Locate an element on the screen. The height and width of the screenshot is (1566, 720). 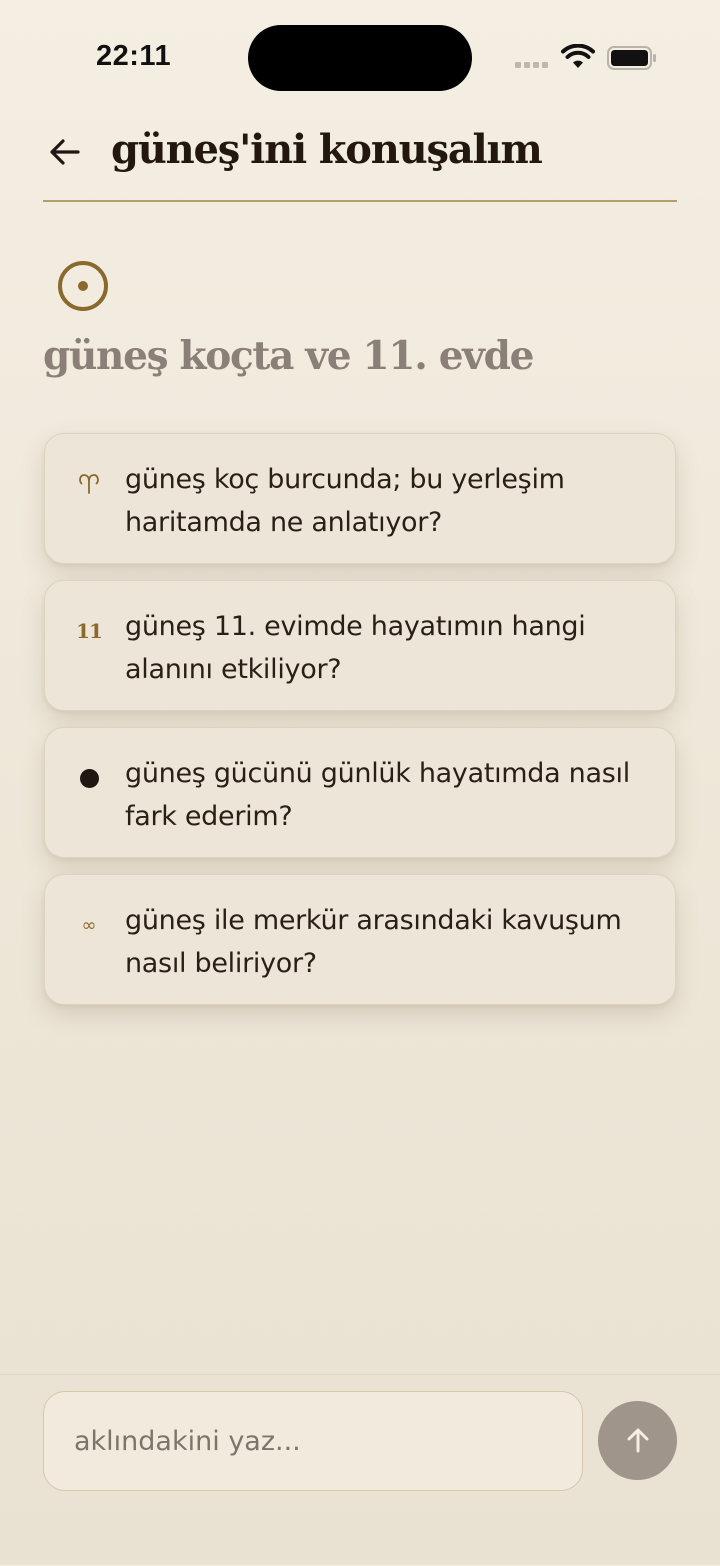
dynamic-island is located at coordinates (360, 58).